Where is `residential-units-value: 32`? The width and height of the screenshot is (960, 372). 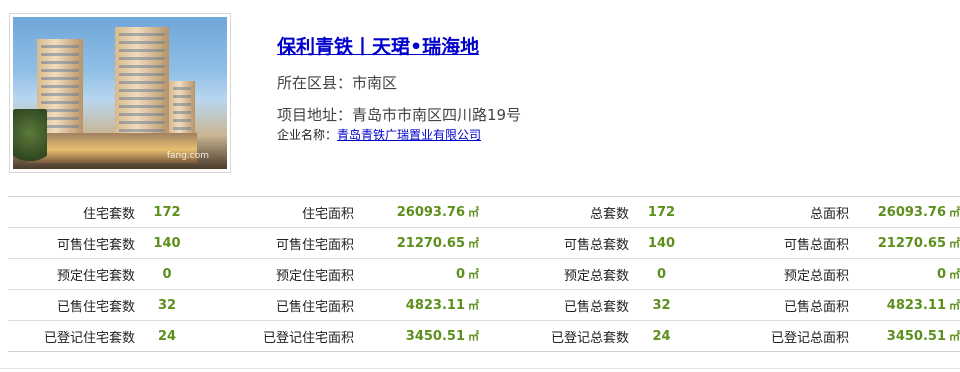 residential-units-value: 32 is located at coordinates (167, 305).